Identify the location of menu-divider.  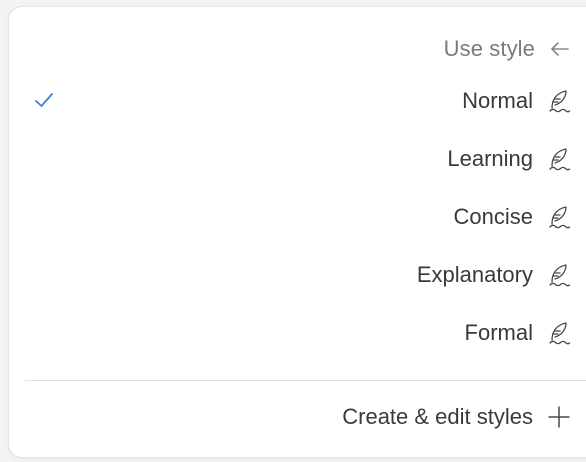
(305, 380).